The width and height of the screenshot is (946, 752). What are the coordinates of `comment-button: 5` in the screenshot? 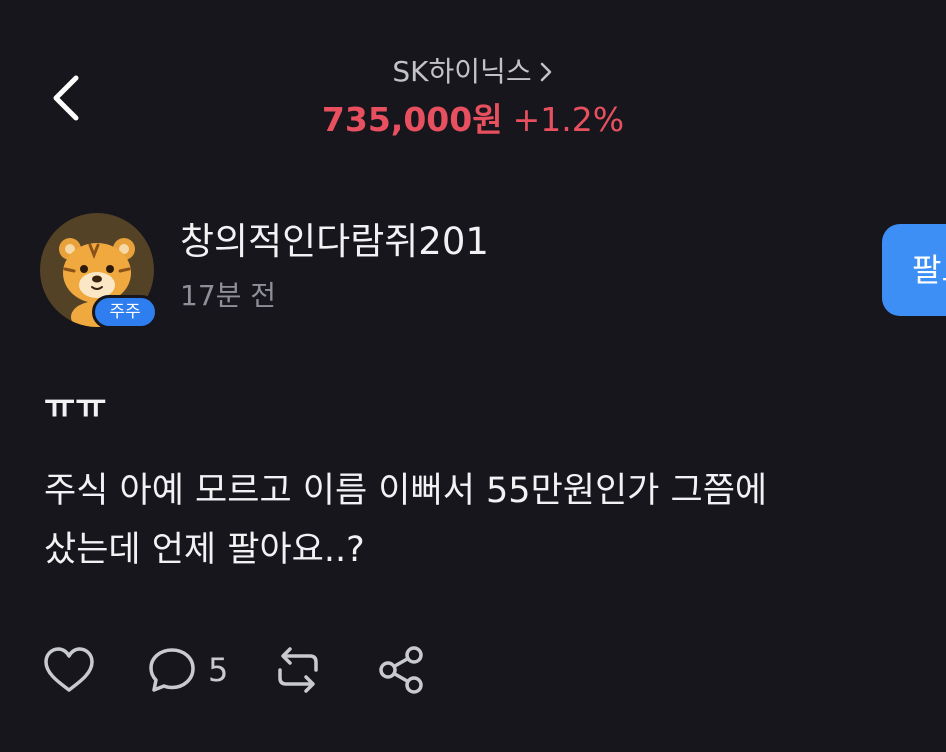 It's located at (186, 670).